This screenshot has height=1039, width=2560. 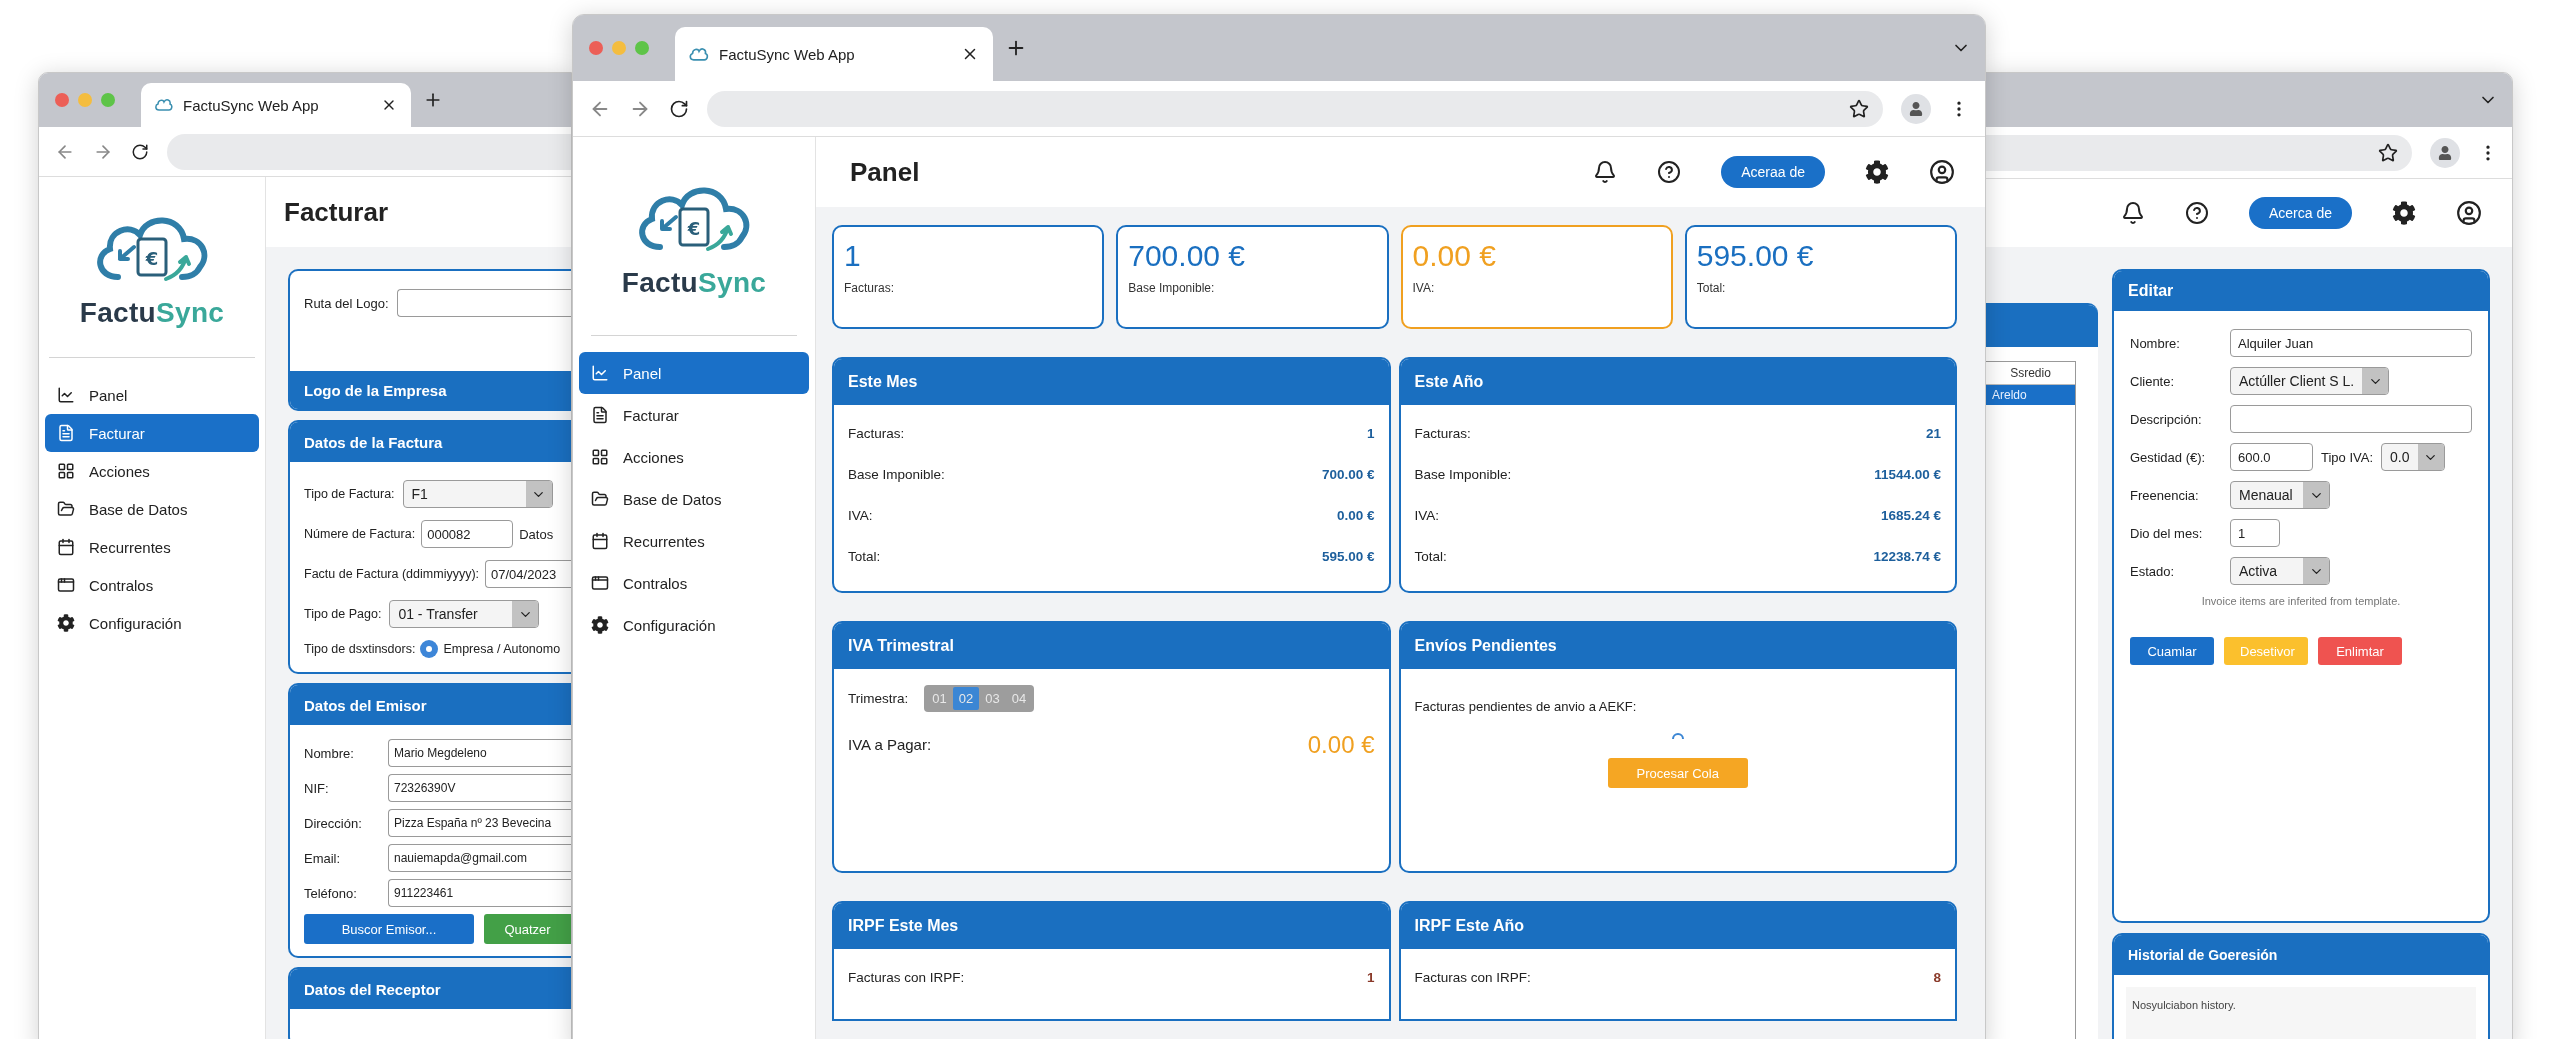 I want to click on select-field: Actúller Client S L., so click(x=2310, y=381).